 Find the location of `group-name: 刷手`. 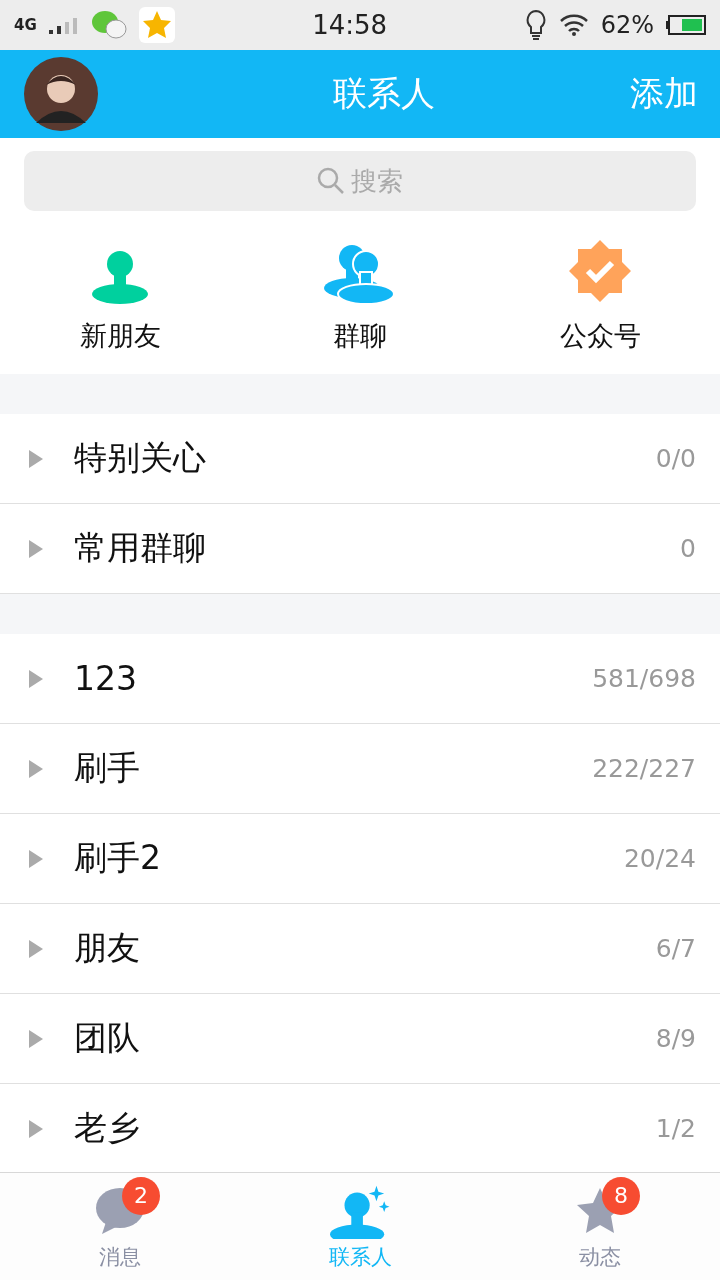

group-name: 刷手 is located at coordinates (107, 768).